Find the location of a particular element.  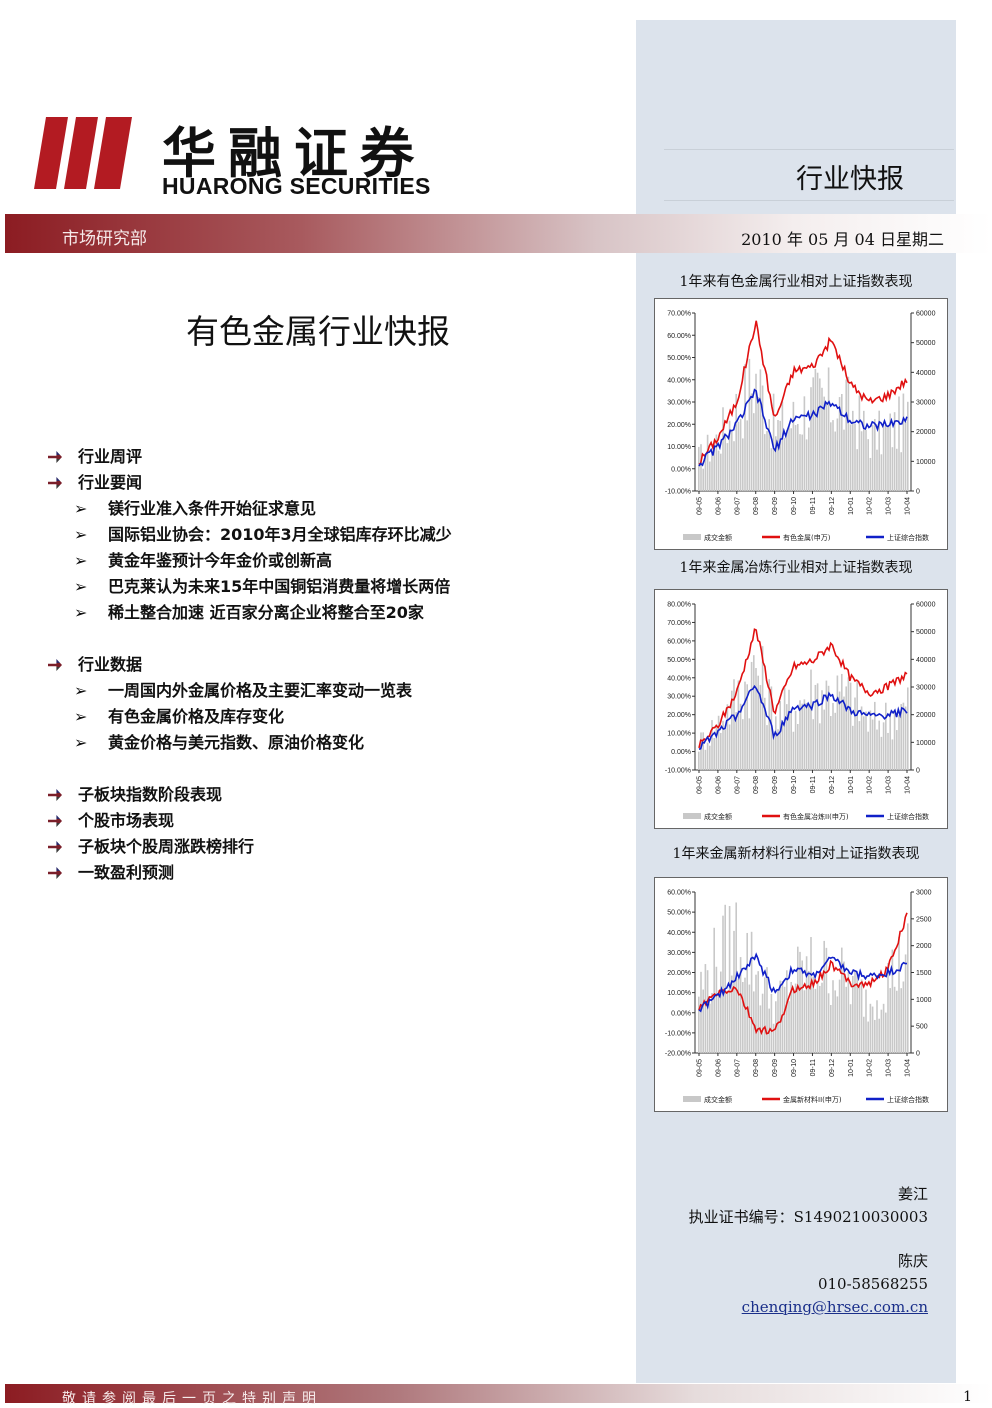

chart-caption: 1年来金属新材料行业相对上证指数表现 is located at coordinates (796, 854).